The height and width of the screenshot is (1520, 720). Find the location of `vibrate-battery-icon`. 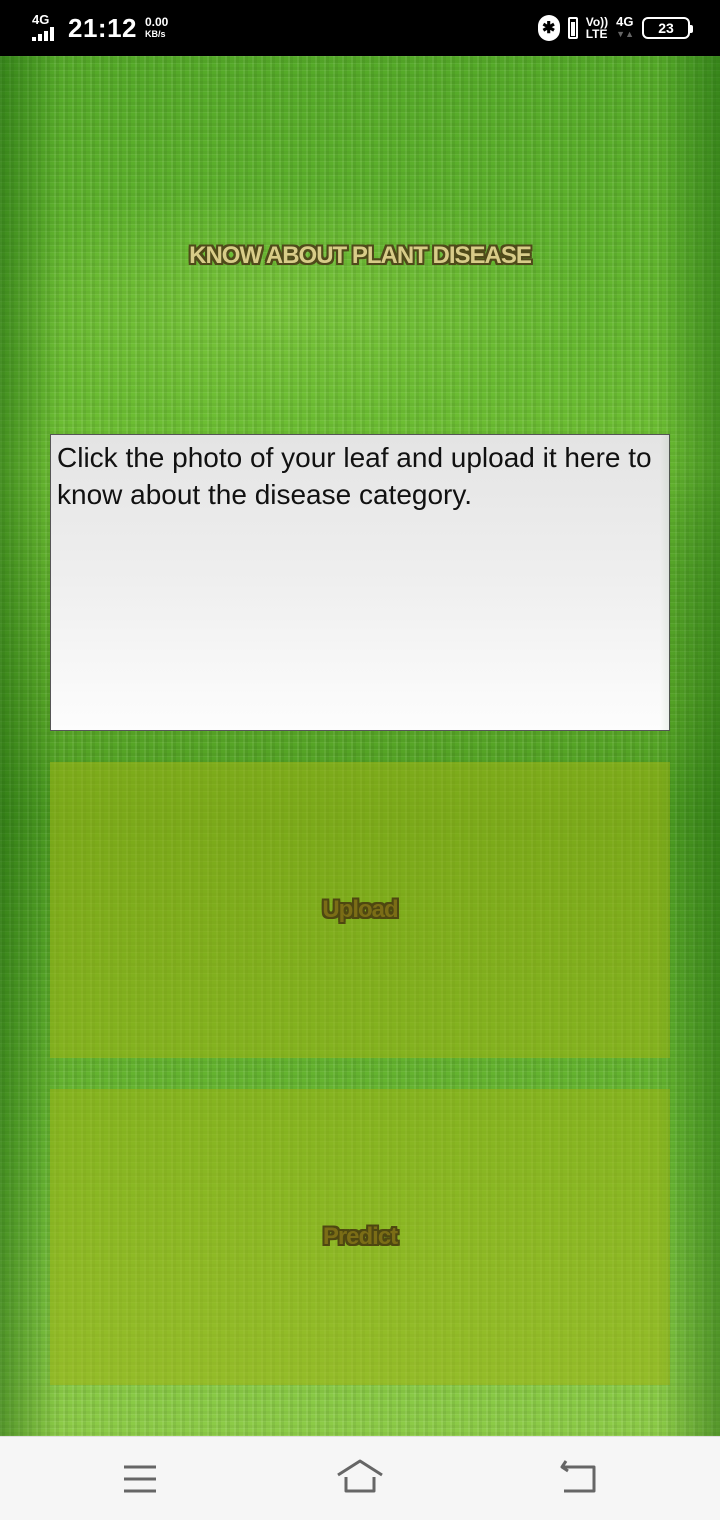

vibrate-battery-icon is located at coordinates (572, 28).